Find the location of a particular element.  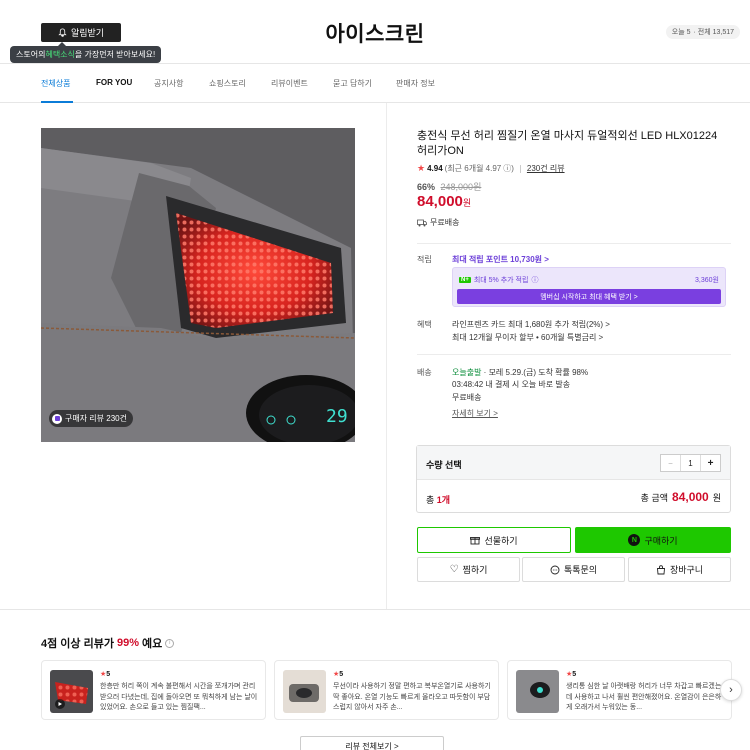

discount-row: 66% 248,000원 is located at coordinates (449, 186).